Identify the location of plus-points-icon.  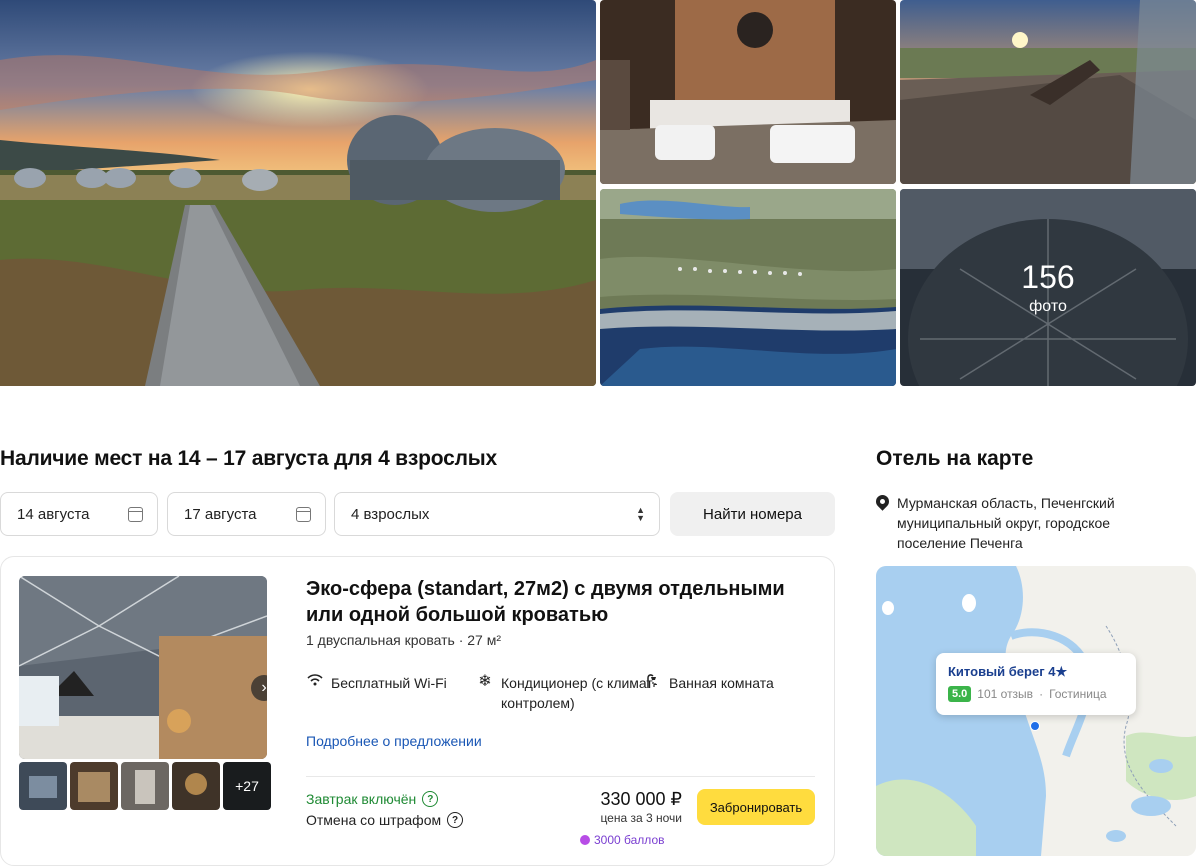
(585, 840).